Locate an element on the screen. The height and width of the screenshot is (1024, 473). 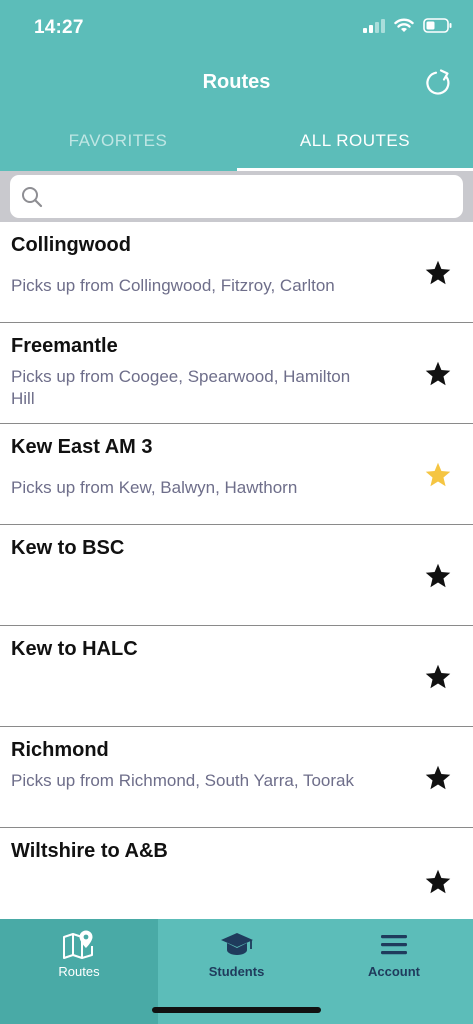
nav-label-routes: Routes is located at coordinates (79, 971).